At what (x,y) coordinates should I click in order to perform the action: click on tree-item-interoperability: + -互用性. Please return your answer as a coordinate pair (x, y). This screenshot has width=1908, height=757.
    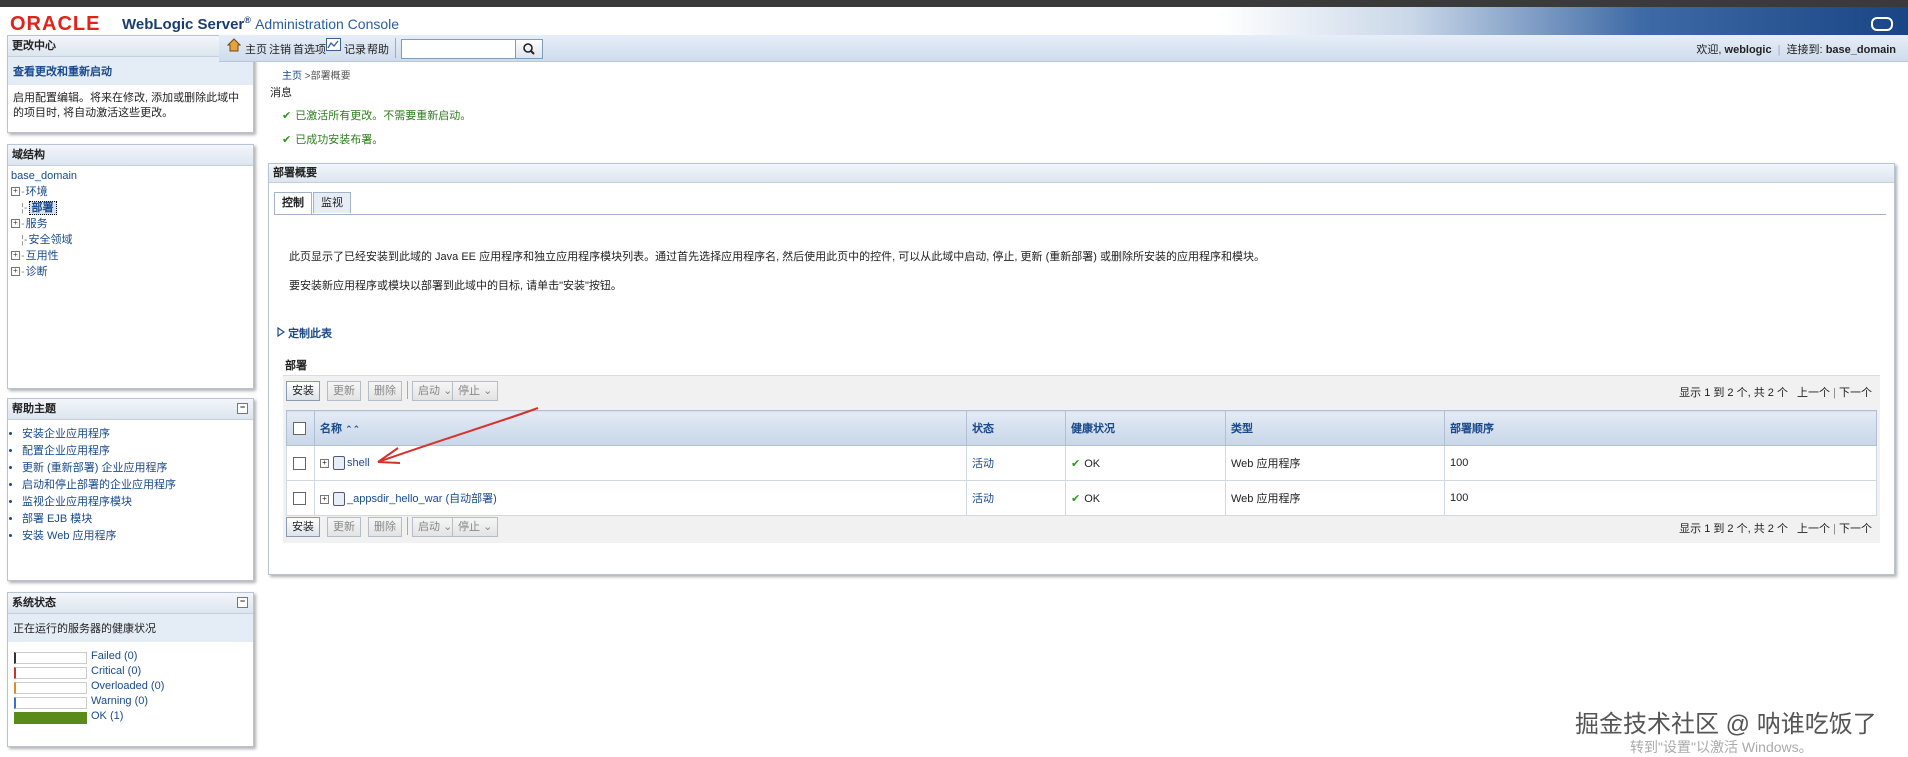
    Looking at the image, I should click on (130, 256).